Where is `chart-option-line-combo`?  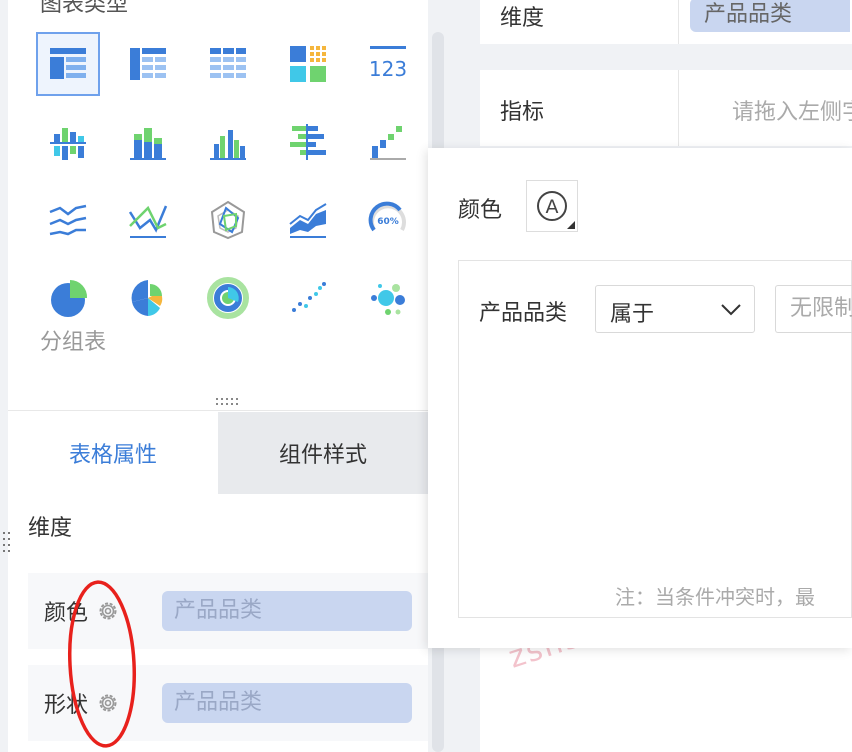 chart-option-line-combo is located at coordinates (148, 220).